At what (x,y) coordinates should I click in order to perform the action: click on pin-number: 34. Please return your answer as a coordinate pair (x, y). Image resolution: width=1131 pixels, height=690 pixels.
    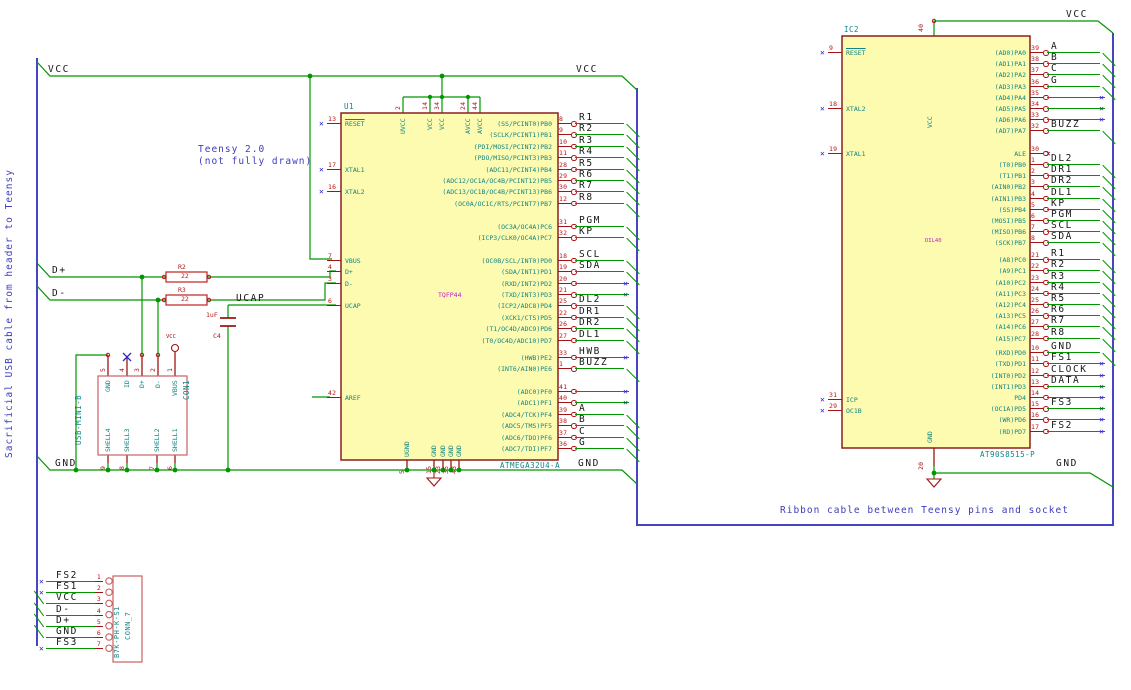
    Looking at the image, I should click on (437, 105).